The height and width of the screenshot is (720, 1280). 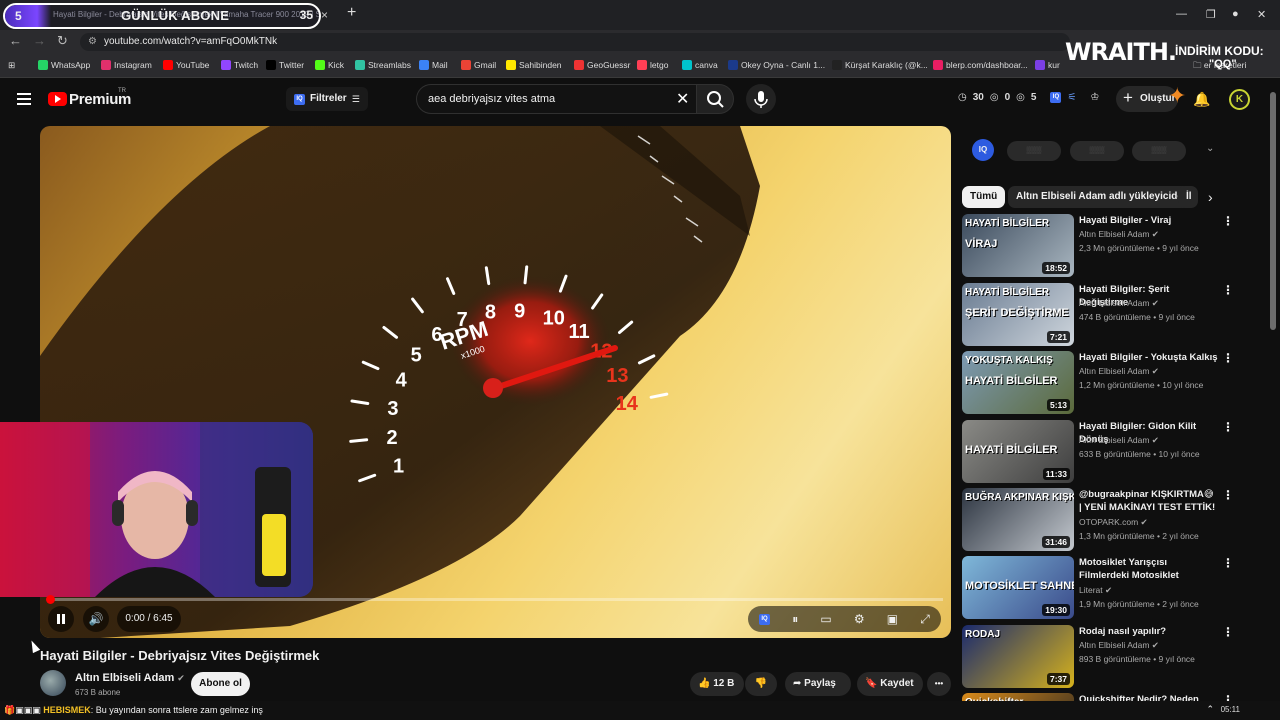 I want to click on filter-icon: ⚟, so click(x=1071, y=97).